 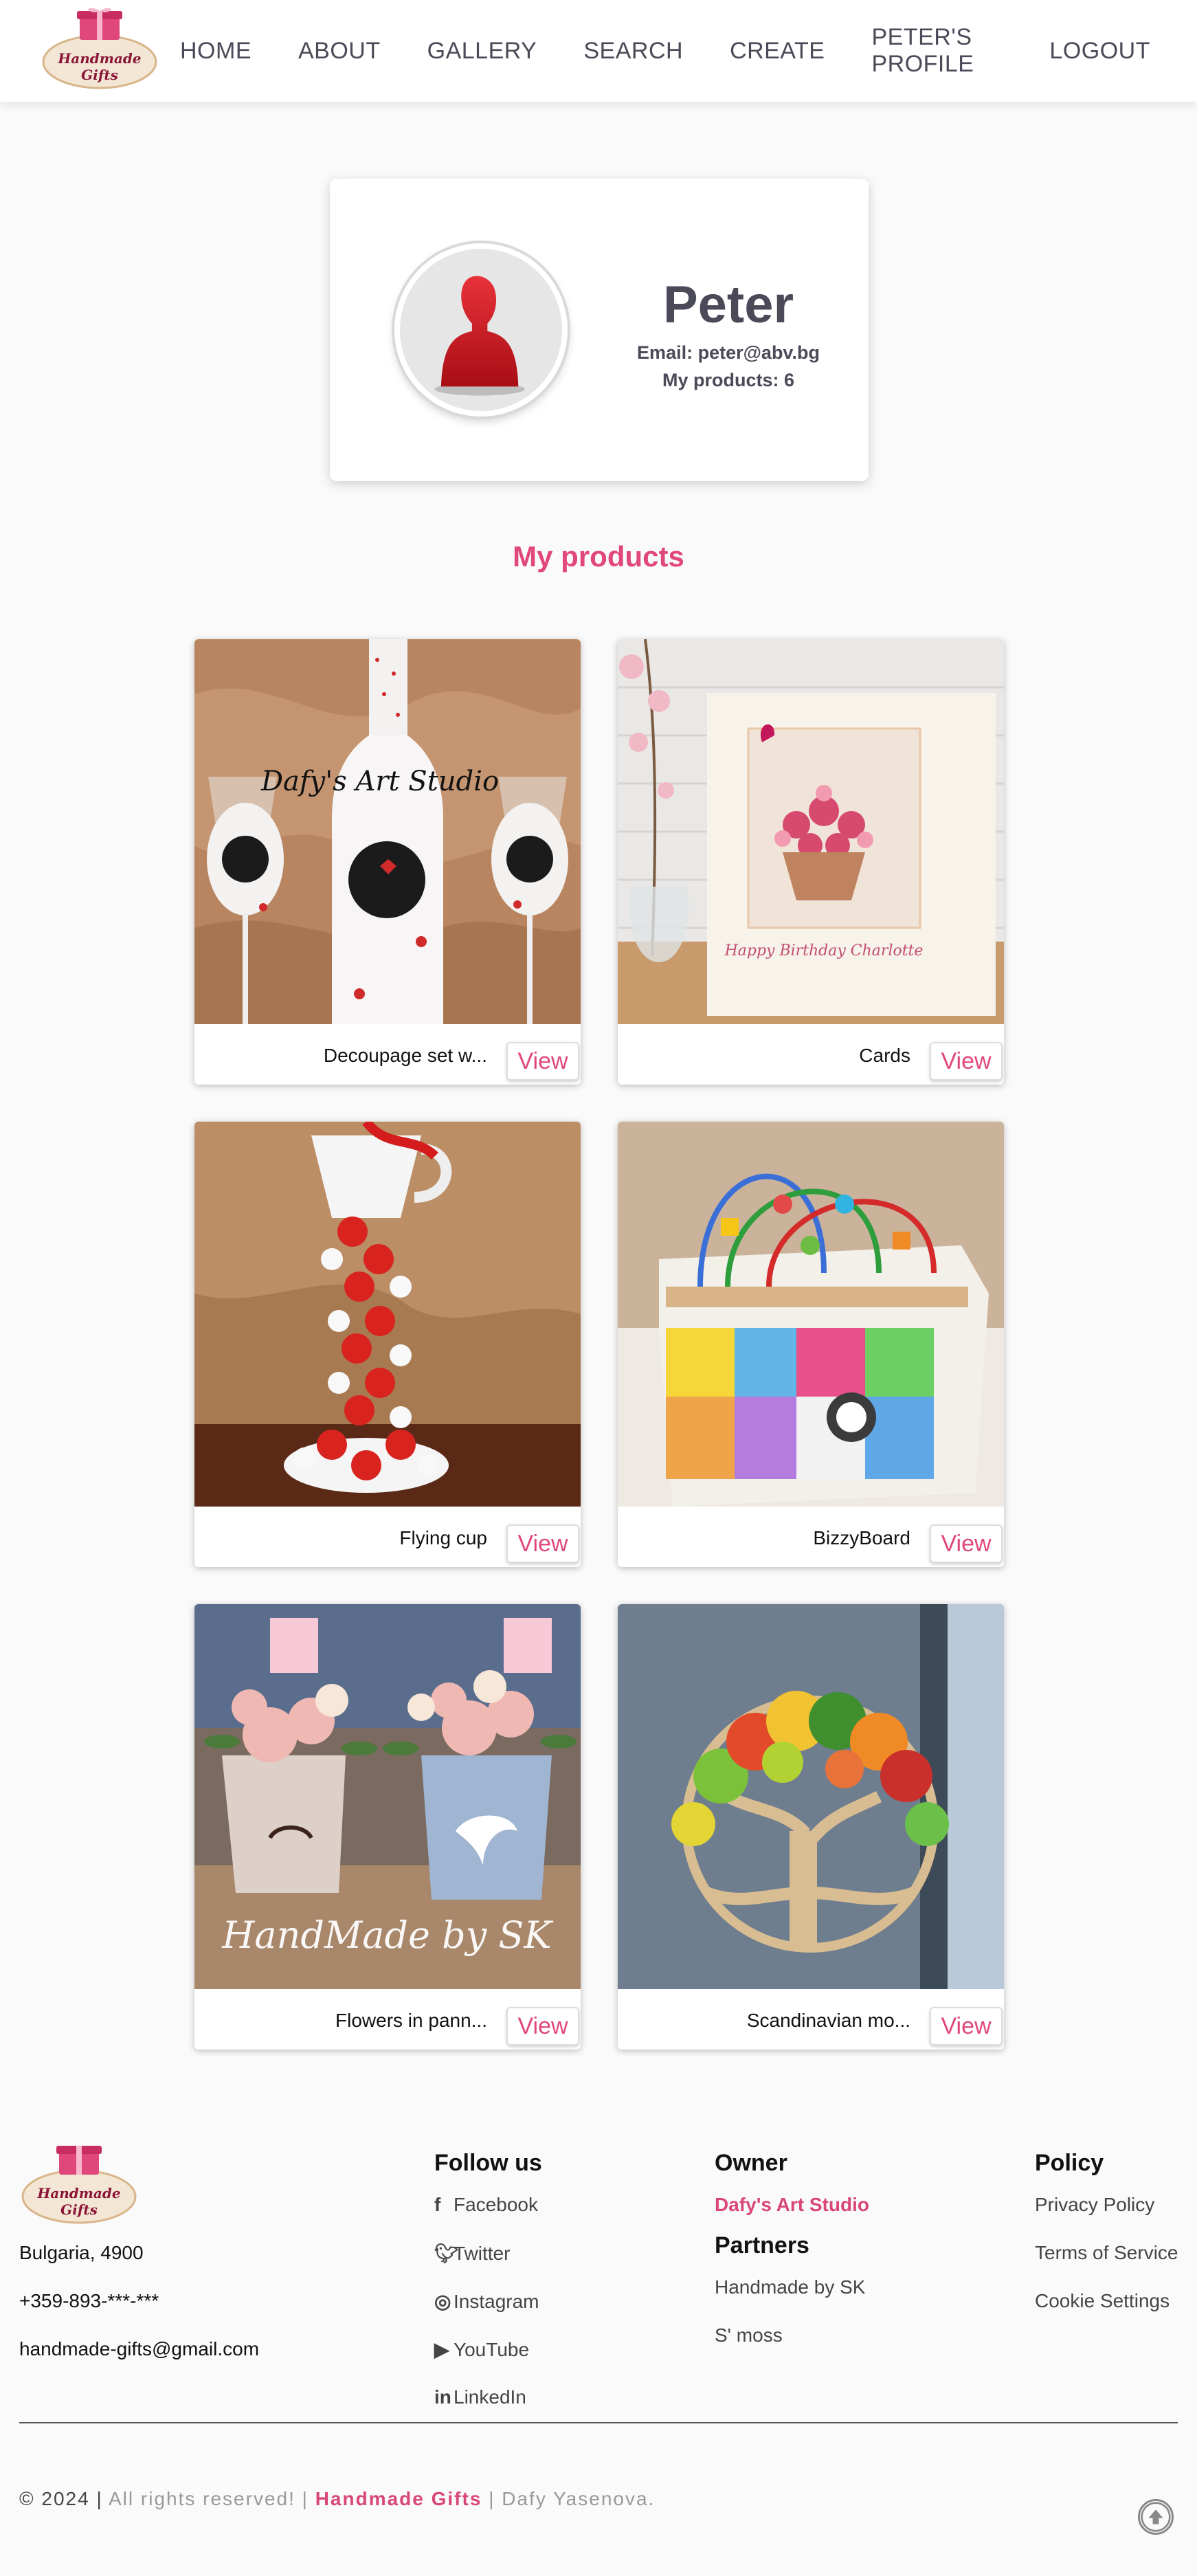 I want to click on partner-link: Handmade by SK, so click(x=790, y=2287).